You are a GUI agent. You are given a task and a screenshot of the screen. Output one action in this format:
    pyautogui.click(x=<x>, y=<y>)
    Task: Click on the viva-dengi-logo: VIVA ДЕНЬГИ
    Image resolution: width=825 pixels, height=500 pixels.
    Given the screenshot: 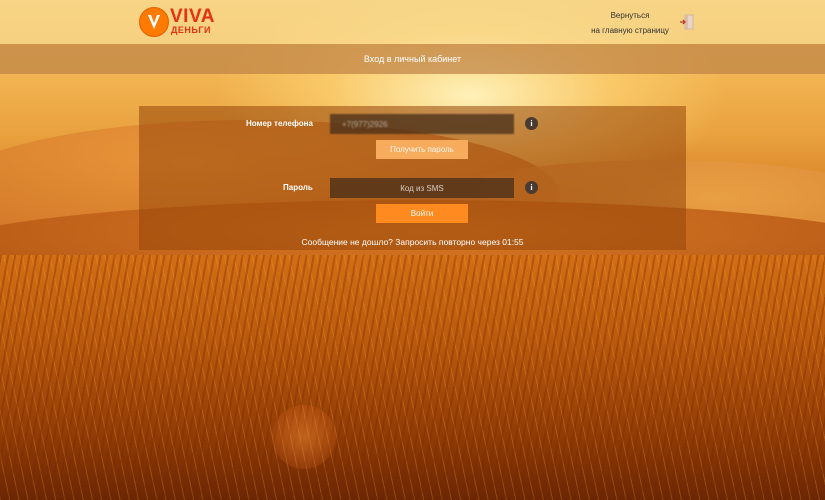 What is the action you would take?
    pyautogui.click(x=179, y=21)
    